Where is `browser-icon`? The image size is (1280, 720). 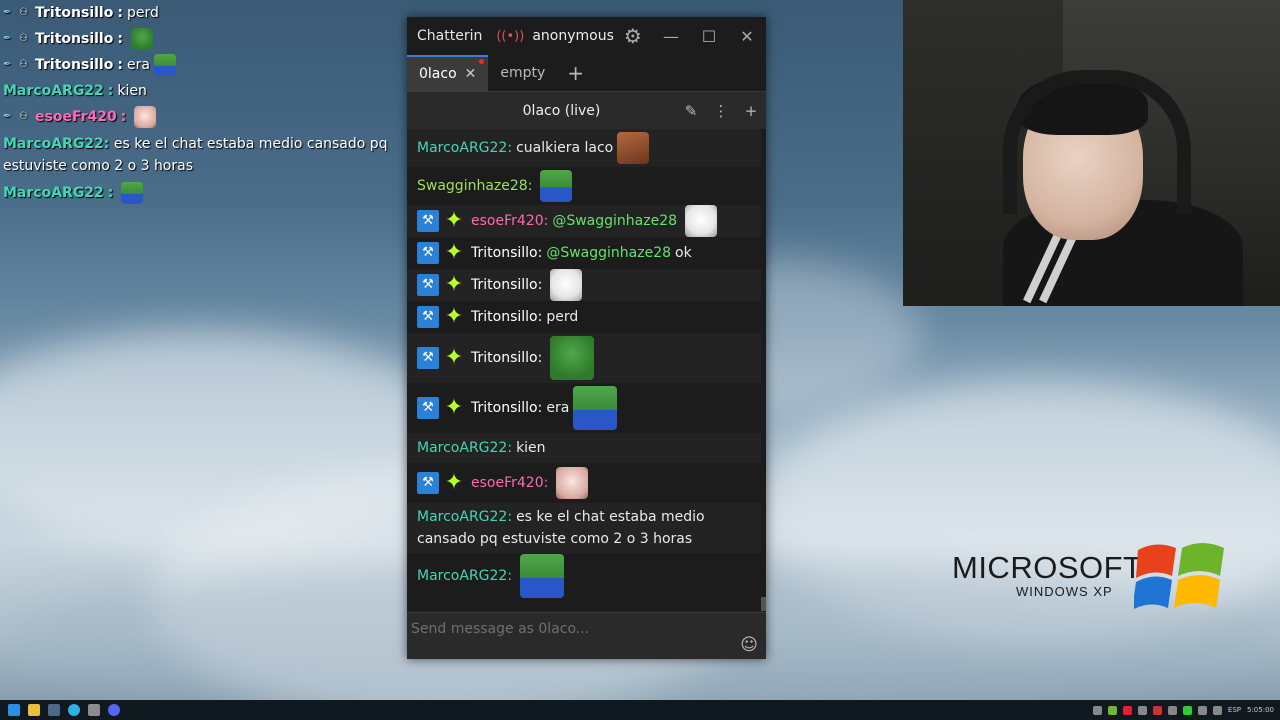 browser-icon is located at coordinates (74, 710).